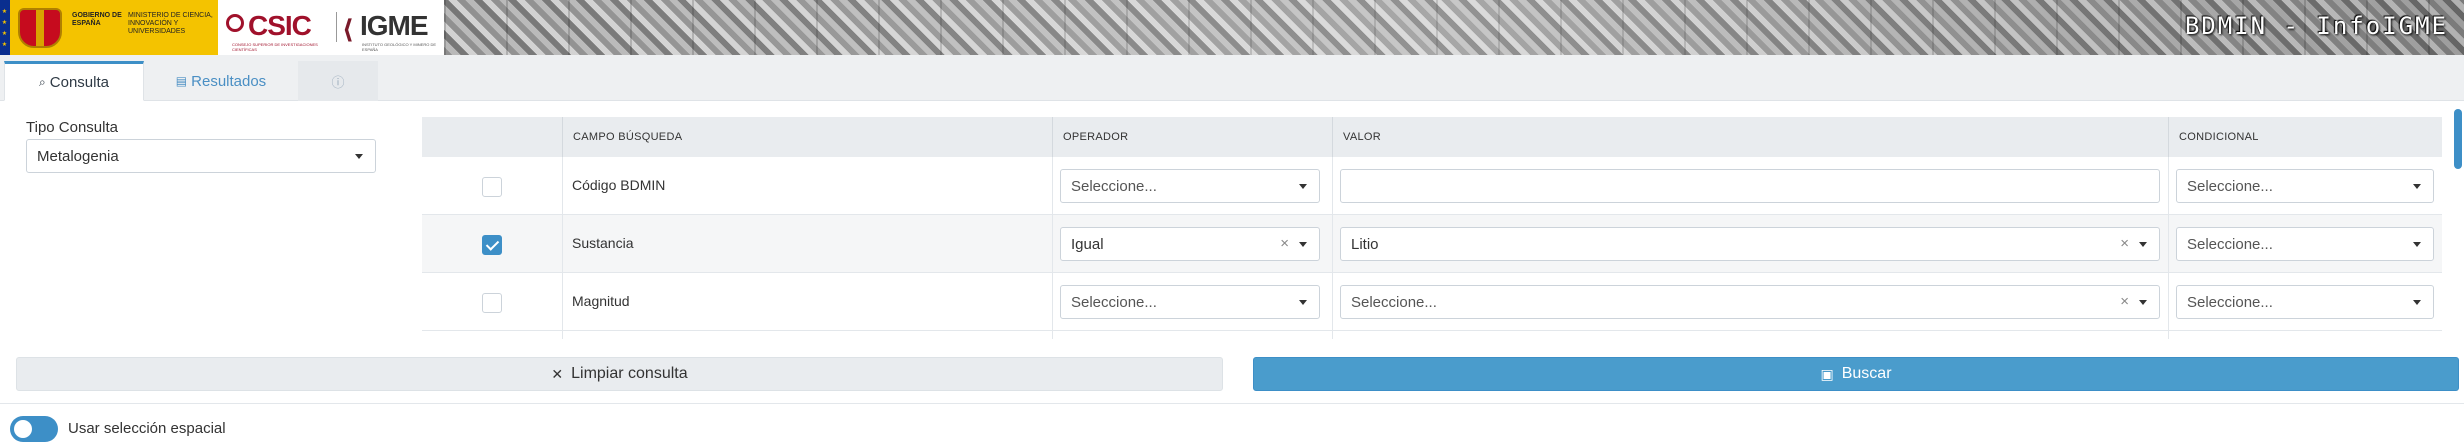 The width and height of the screenshot is (2464, 448). I want to click on header-valor: VALOR, so click(1750, 137).